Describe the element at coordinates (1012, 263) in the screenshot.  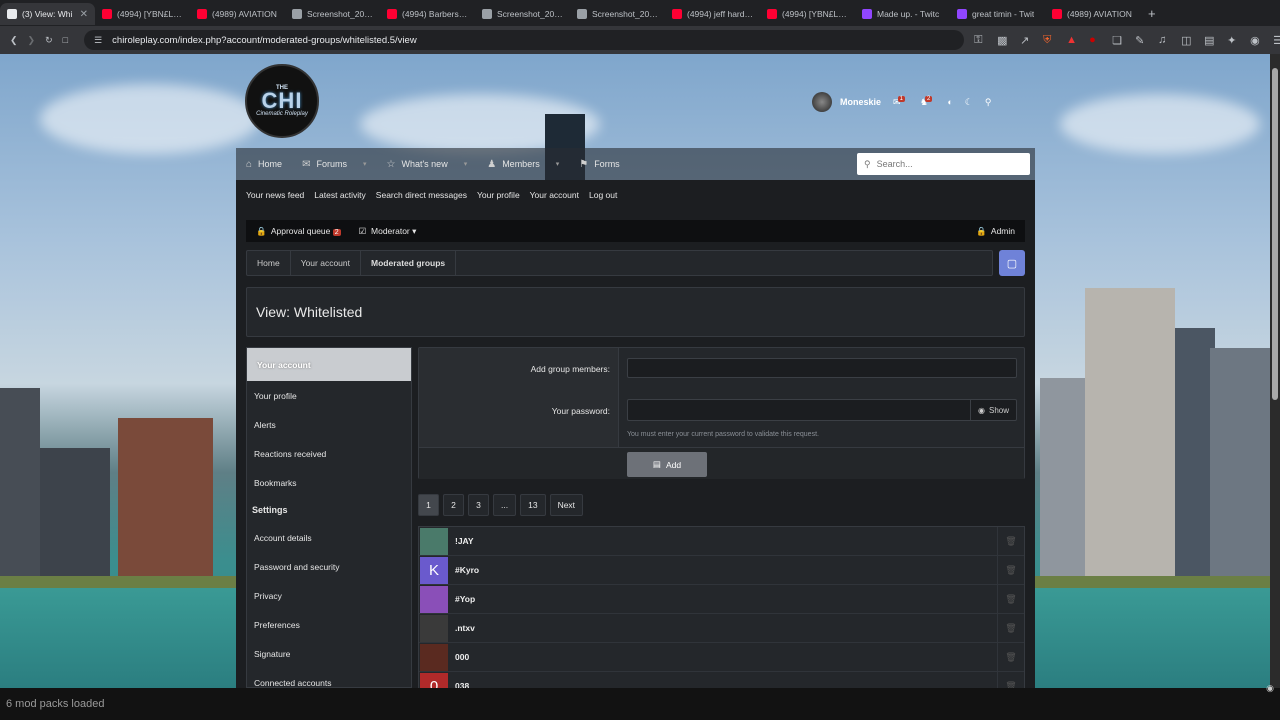
I see `discord-button: ▢` at that location.